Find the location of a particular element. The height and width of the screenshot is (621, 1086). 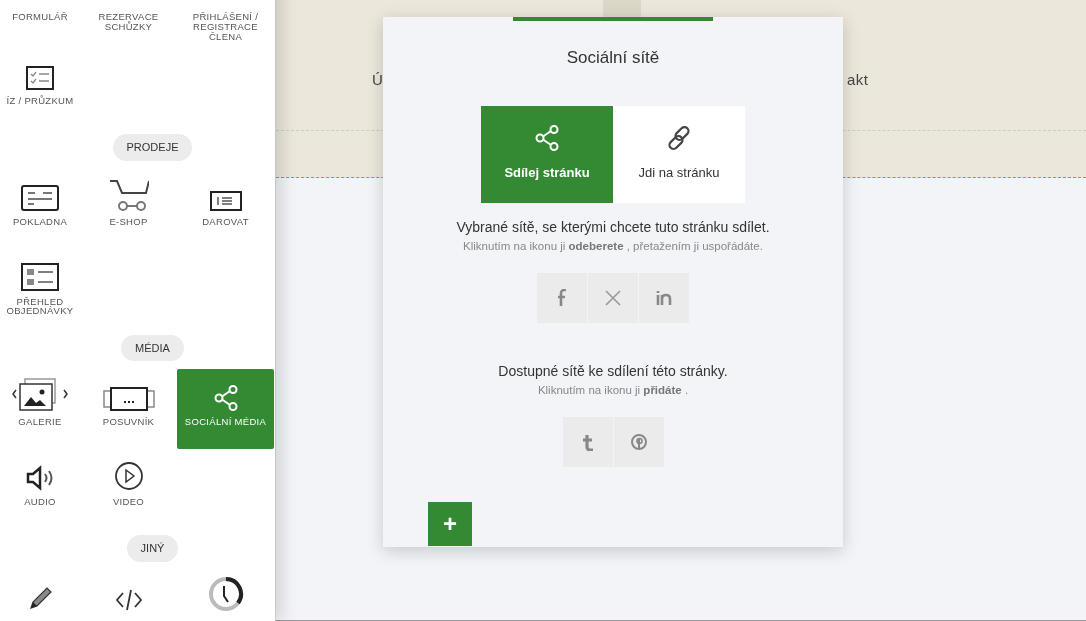

widget-item: E-SHOP is located at coordinates (128, 208).